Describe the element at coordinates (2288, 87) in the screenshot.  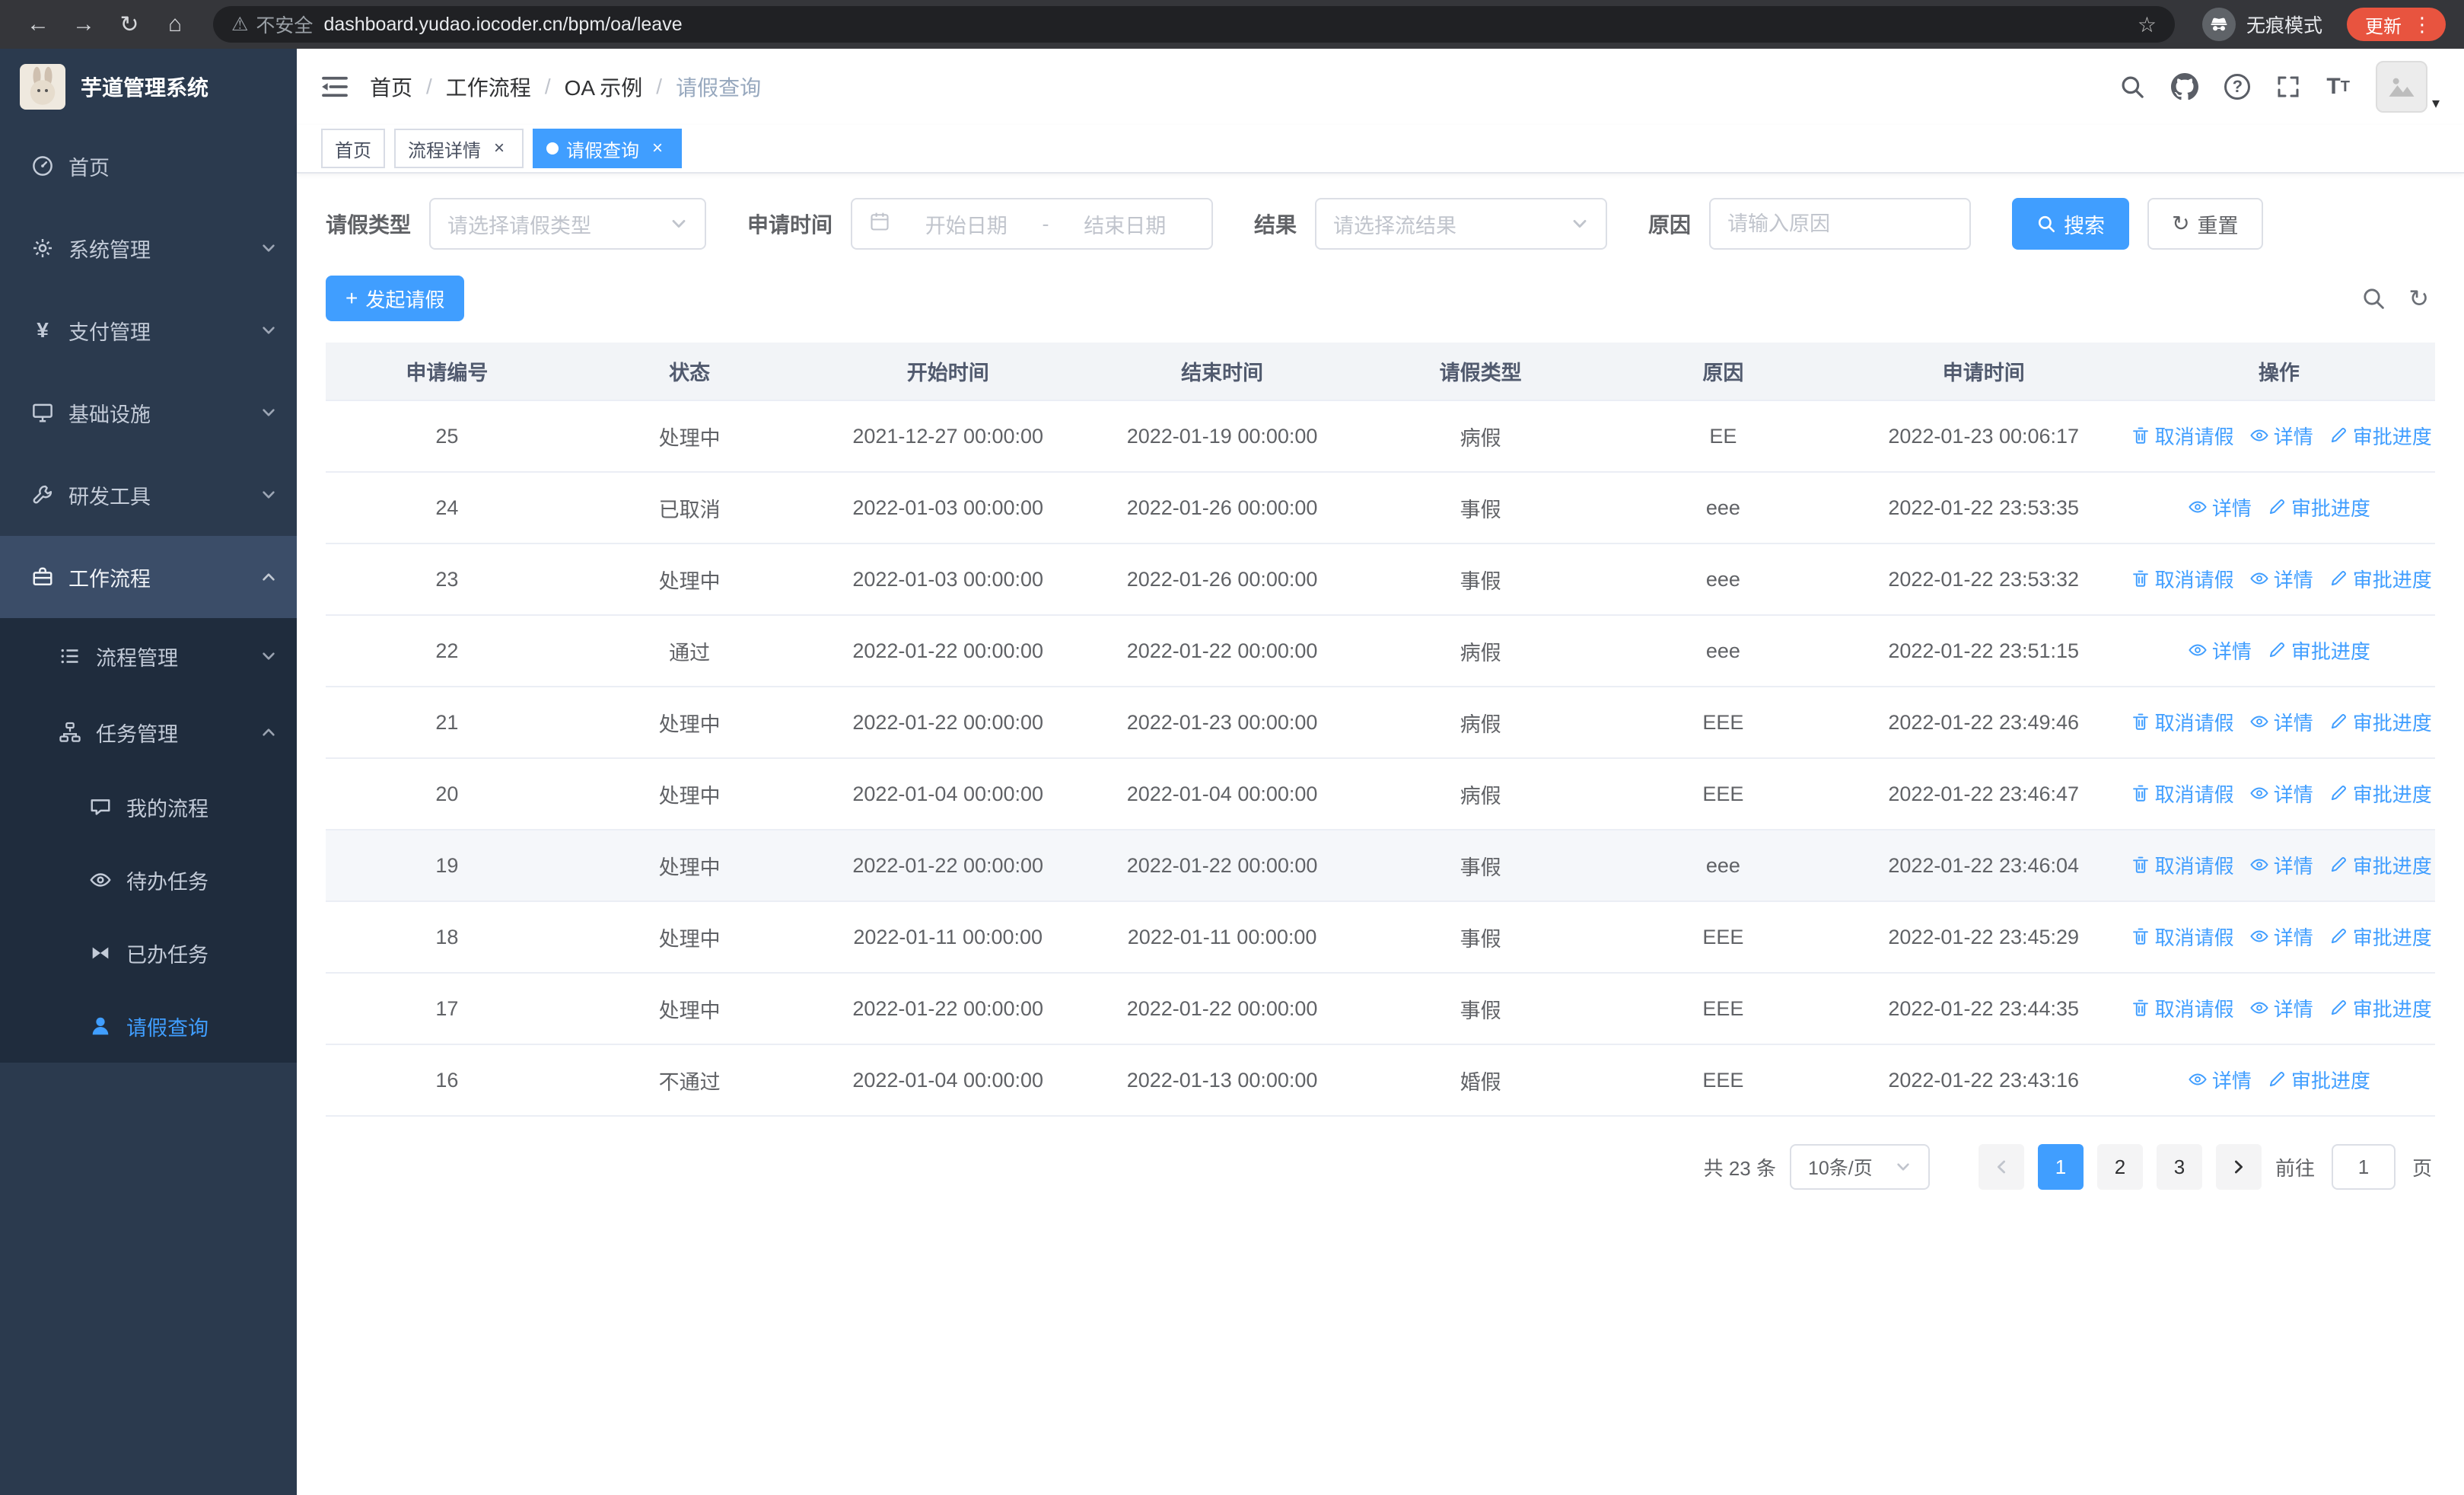
I see `fullscreen-icon` at that location.